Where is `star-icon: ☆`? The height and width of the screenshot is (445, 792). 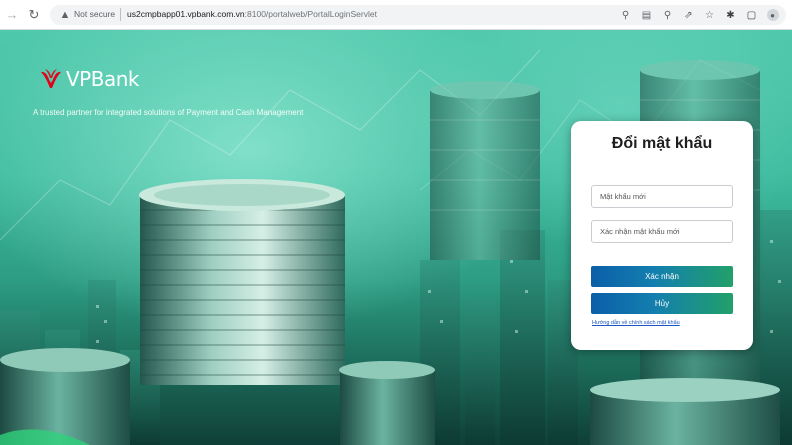 star-icon: ☆ is located at coordinates (709, 15).